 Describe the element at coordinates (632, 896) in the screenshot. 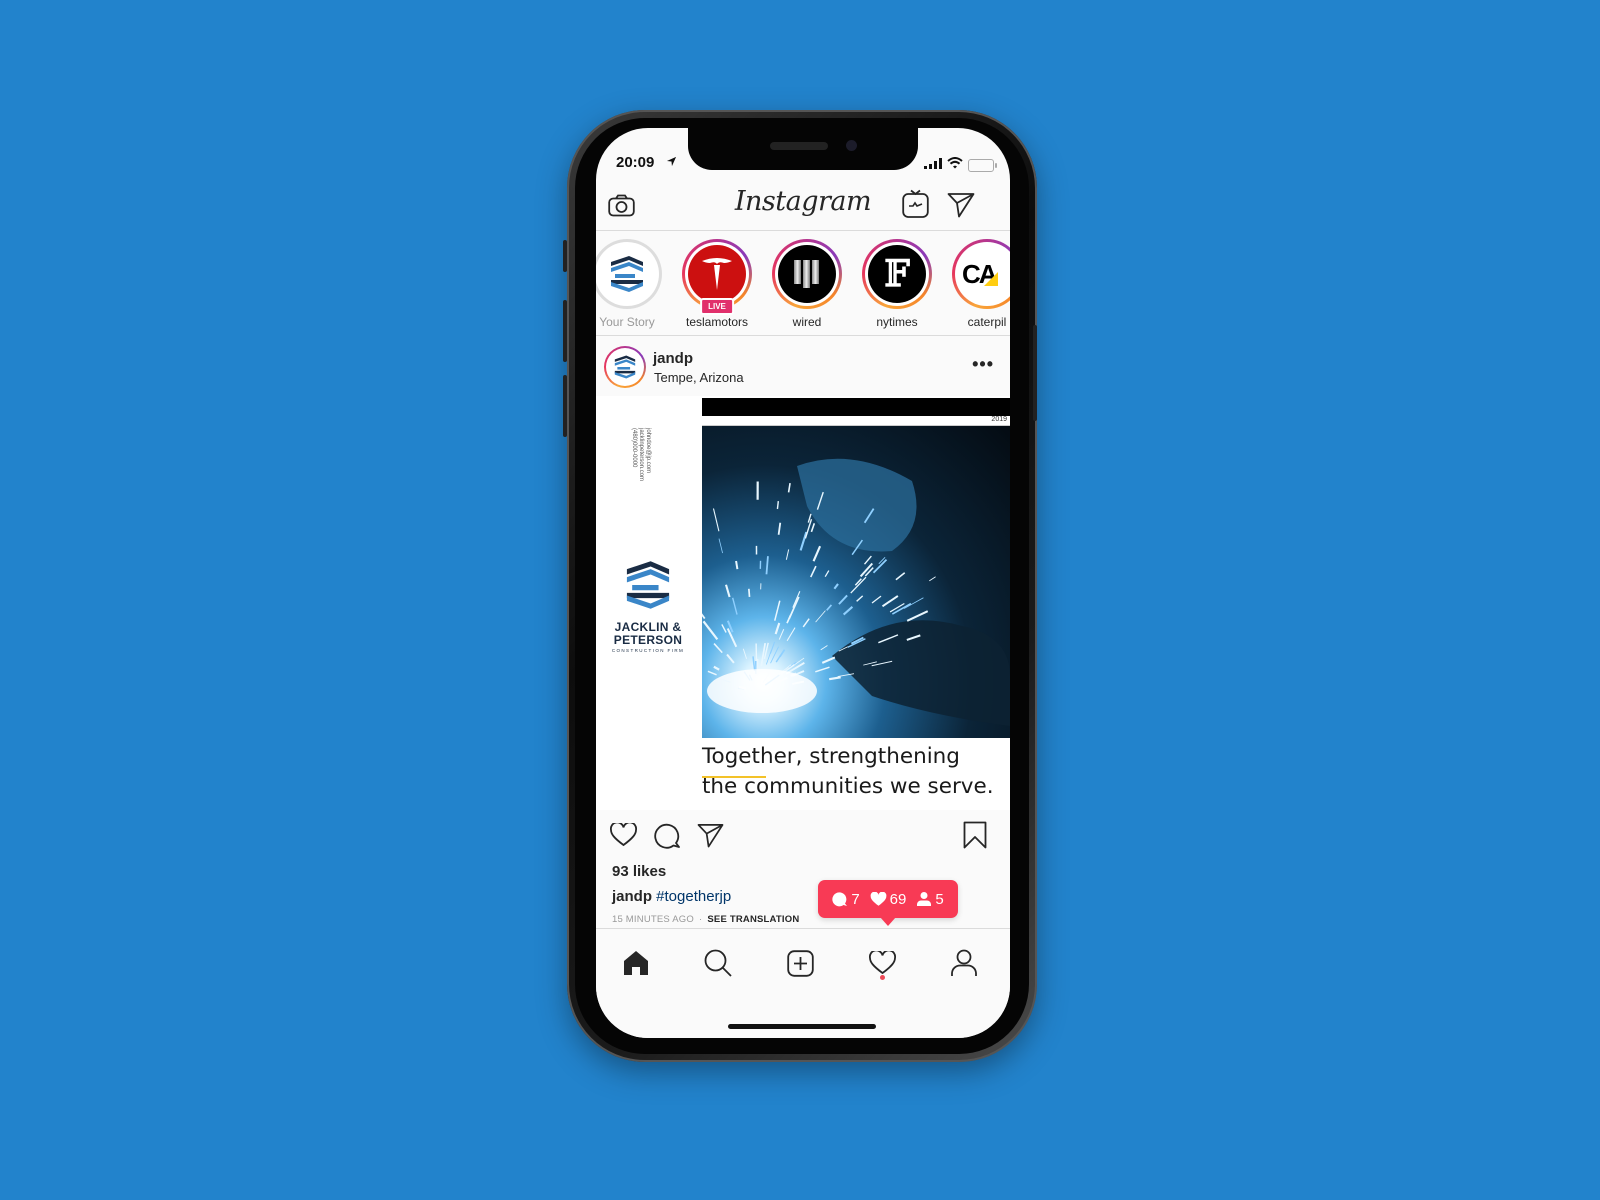

I see `caption-username: jandp` at that location.